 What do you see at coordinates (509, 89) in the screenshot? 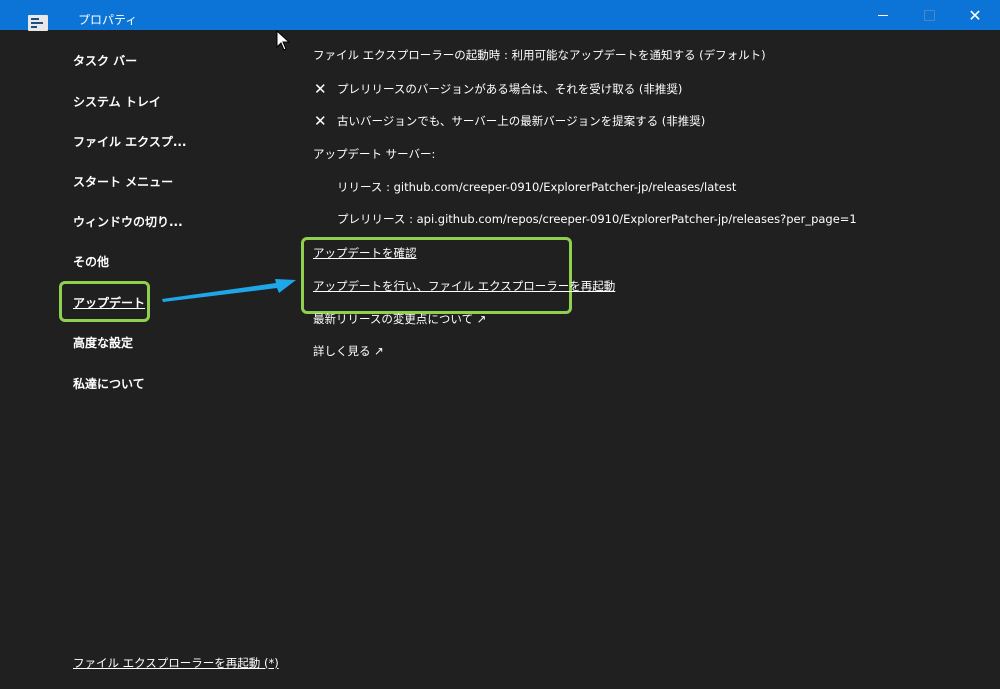
I see `prerelease-option: プレリリースのバージョンがある場合は、それを受け取る (非推奨)` at bounding box center [509, 89].